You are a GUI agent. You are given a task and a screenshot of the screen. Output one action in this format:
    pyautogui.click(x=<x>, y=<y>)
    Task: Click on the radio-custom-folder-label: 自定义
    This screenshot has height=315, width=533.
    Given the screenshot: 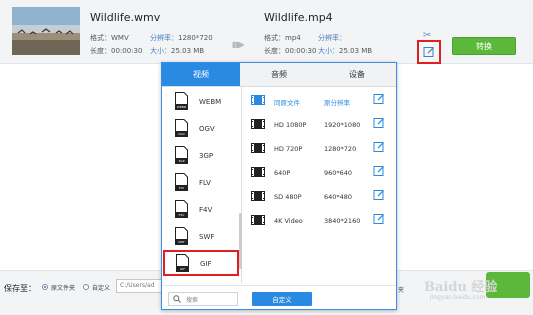 What is the action you would take?
    pyautogui.click(x=101, y=288)
    